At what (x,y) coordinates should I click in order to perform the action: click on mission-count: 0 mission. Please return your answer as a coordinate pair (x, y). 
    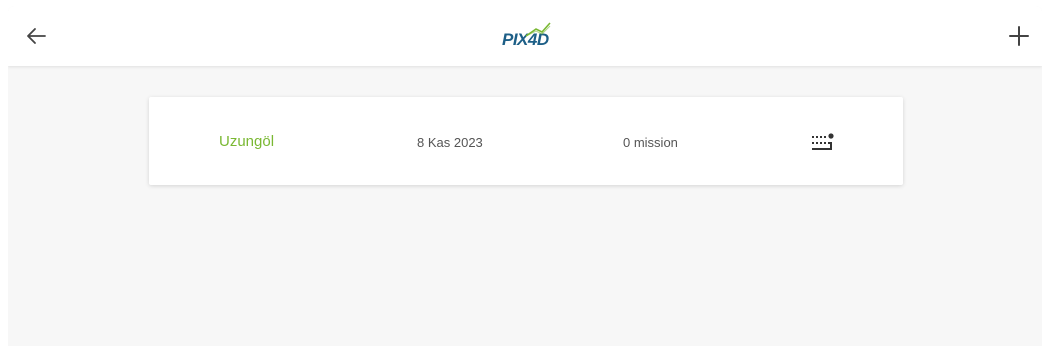
    Looking at the image, I should click on (650, 142).